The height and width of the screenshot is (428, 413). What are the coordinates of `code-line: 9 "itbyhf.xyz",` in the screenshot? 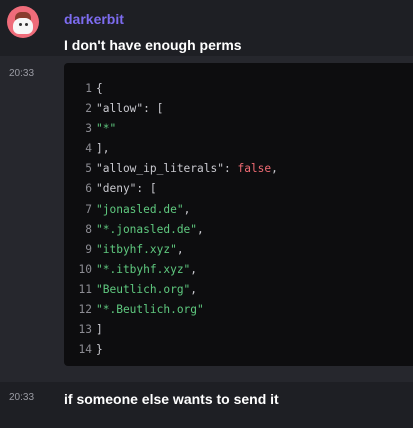 It's located at (171, 250).